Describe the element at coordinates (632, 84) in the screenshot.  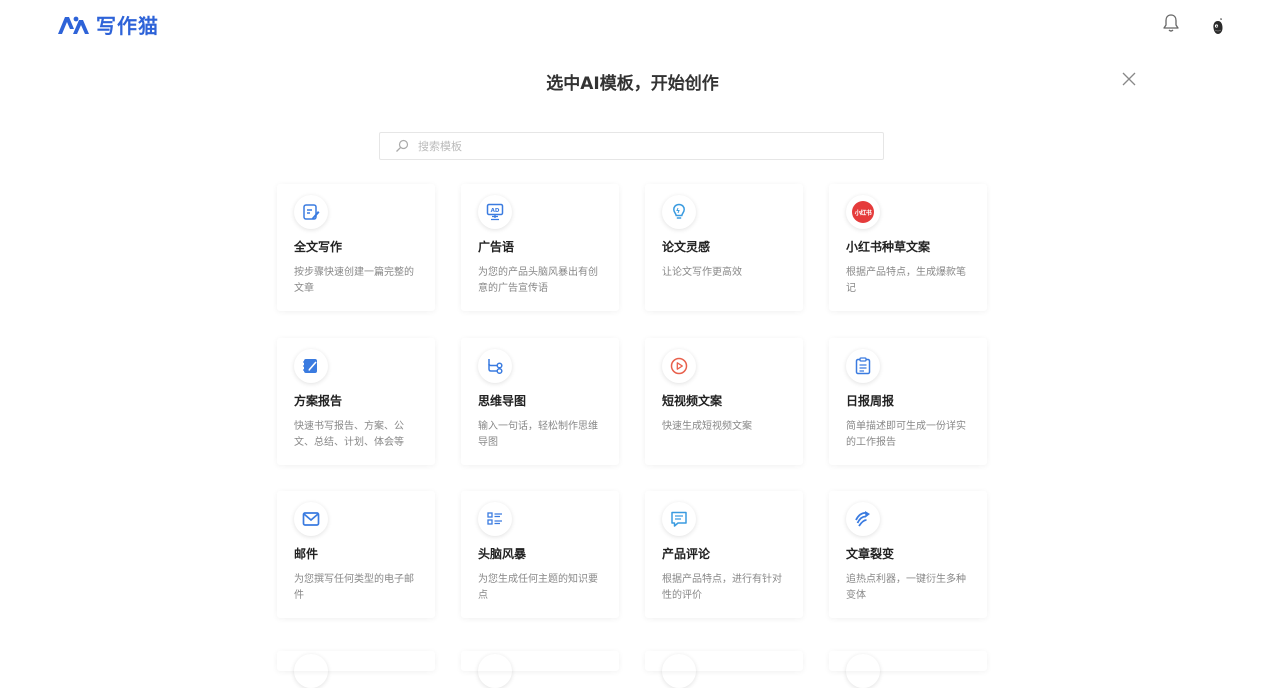
I see `modal-title: 选中AI模板，开始创作` at that location.